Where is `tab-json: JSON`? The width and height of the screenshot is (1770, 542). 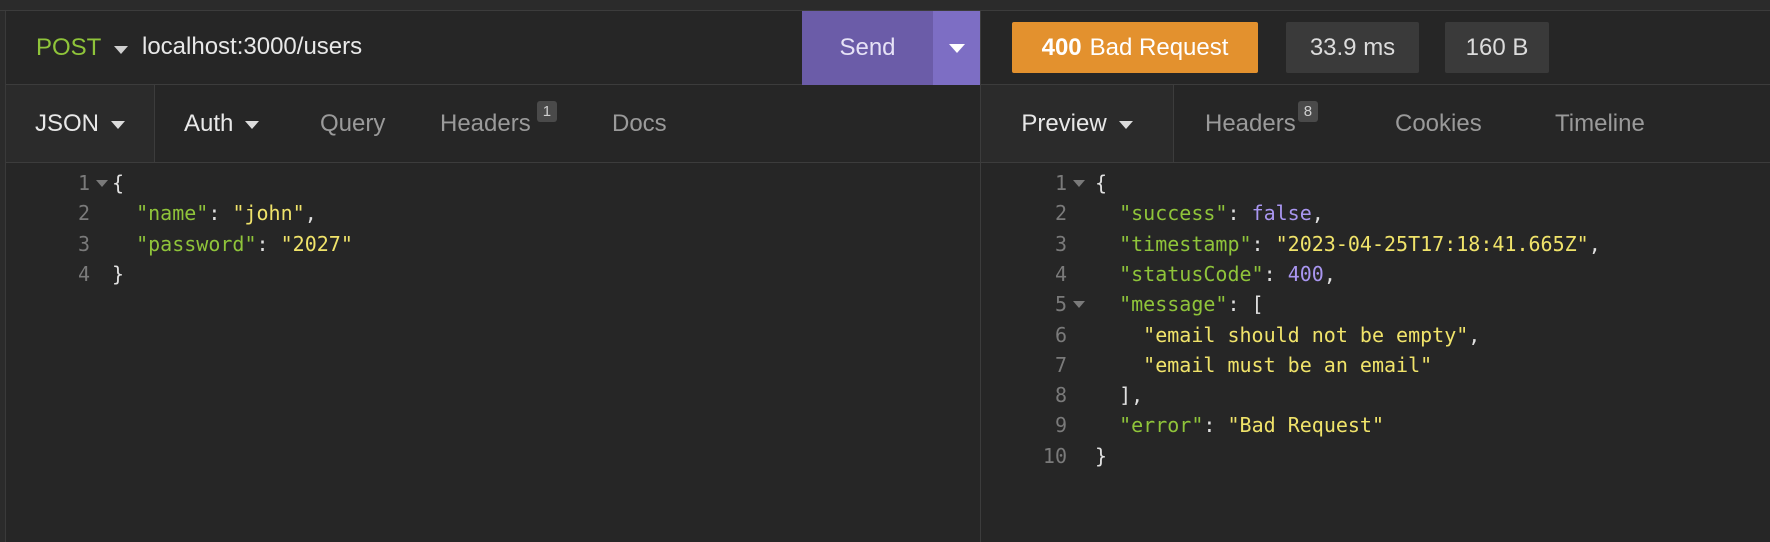 tab-json: JSON is located at coordinates (80, 123).